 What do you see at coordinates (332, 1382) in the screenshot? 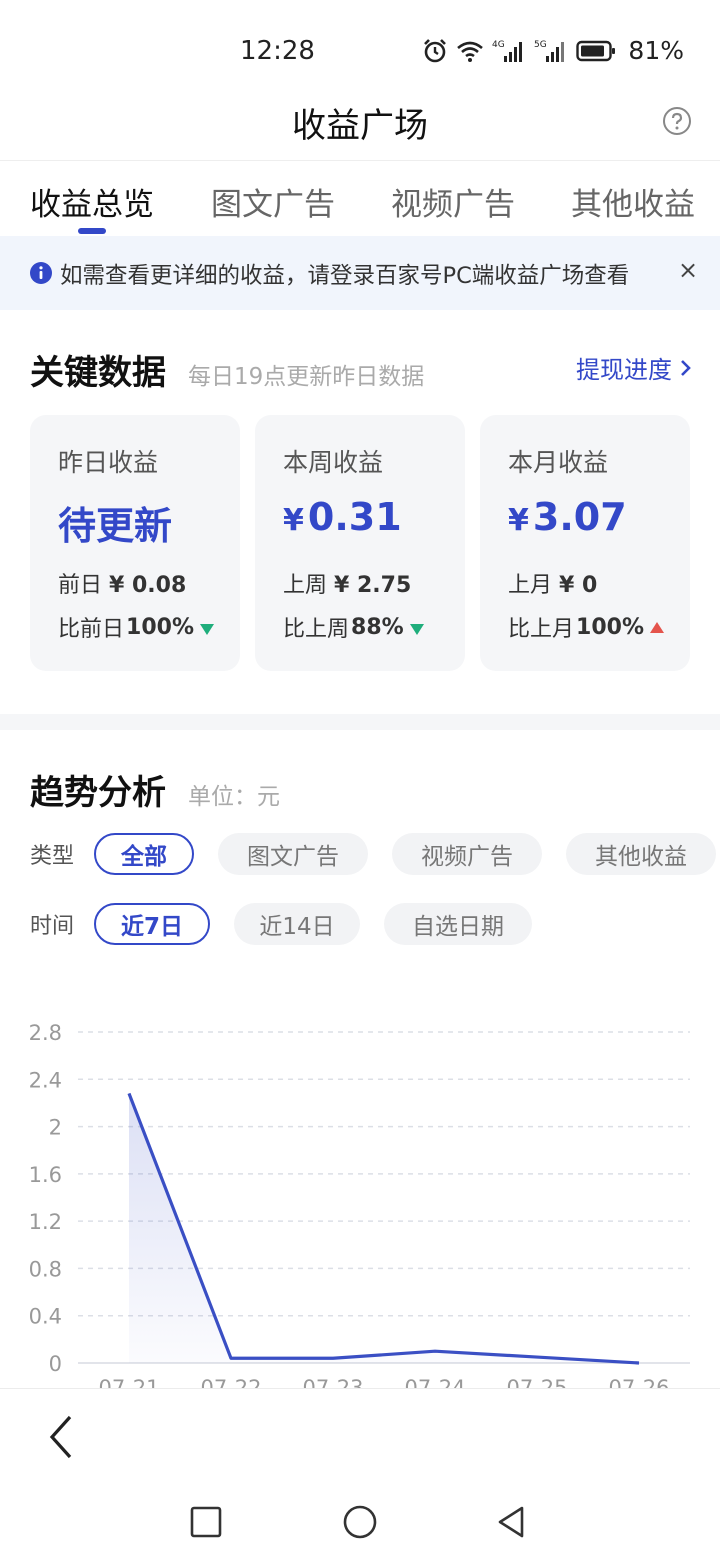
I see `x-tick-label: 07-23` at bounding box center [332, 1382].